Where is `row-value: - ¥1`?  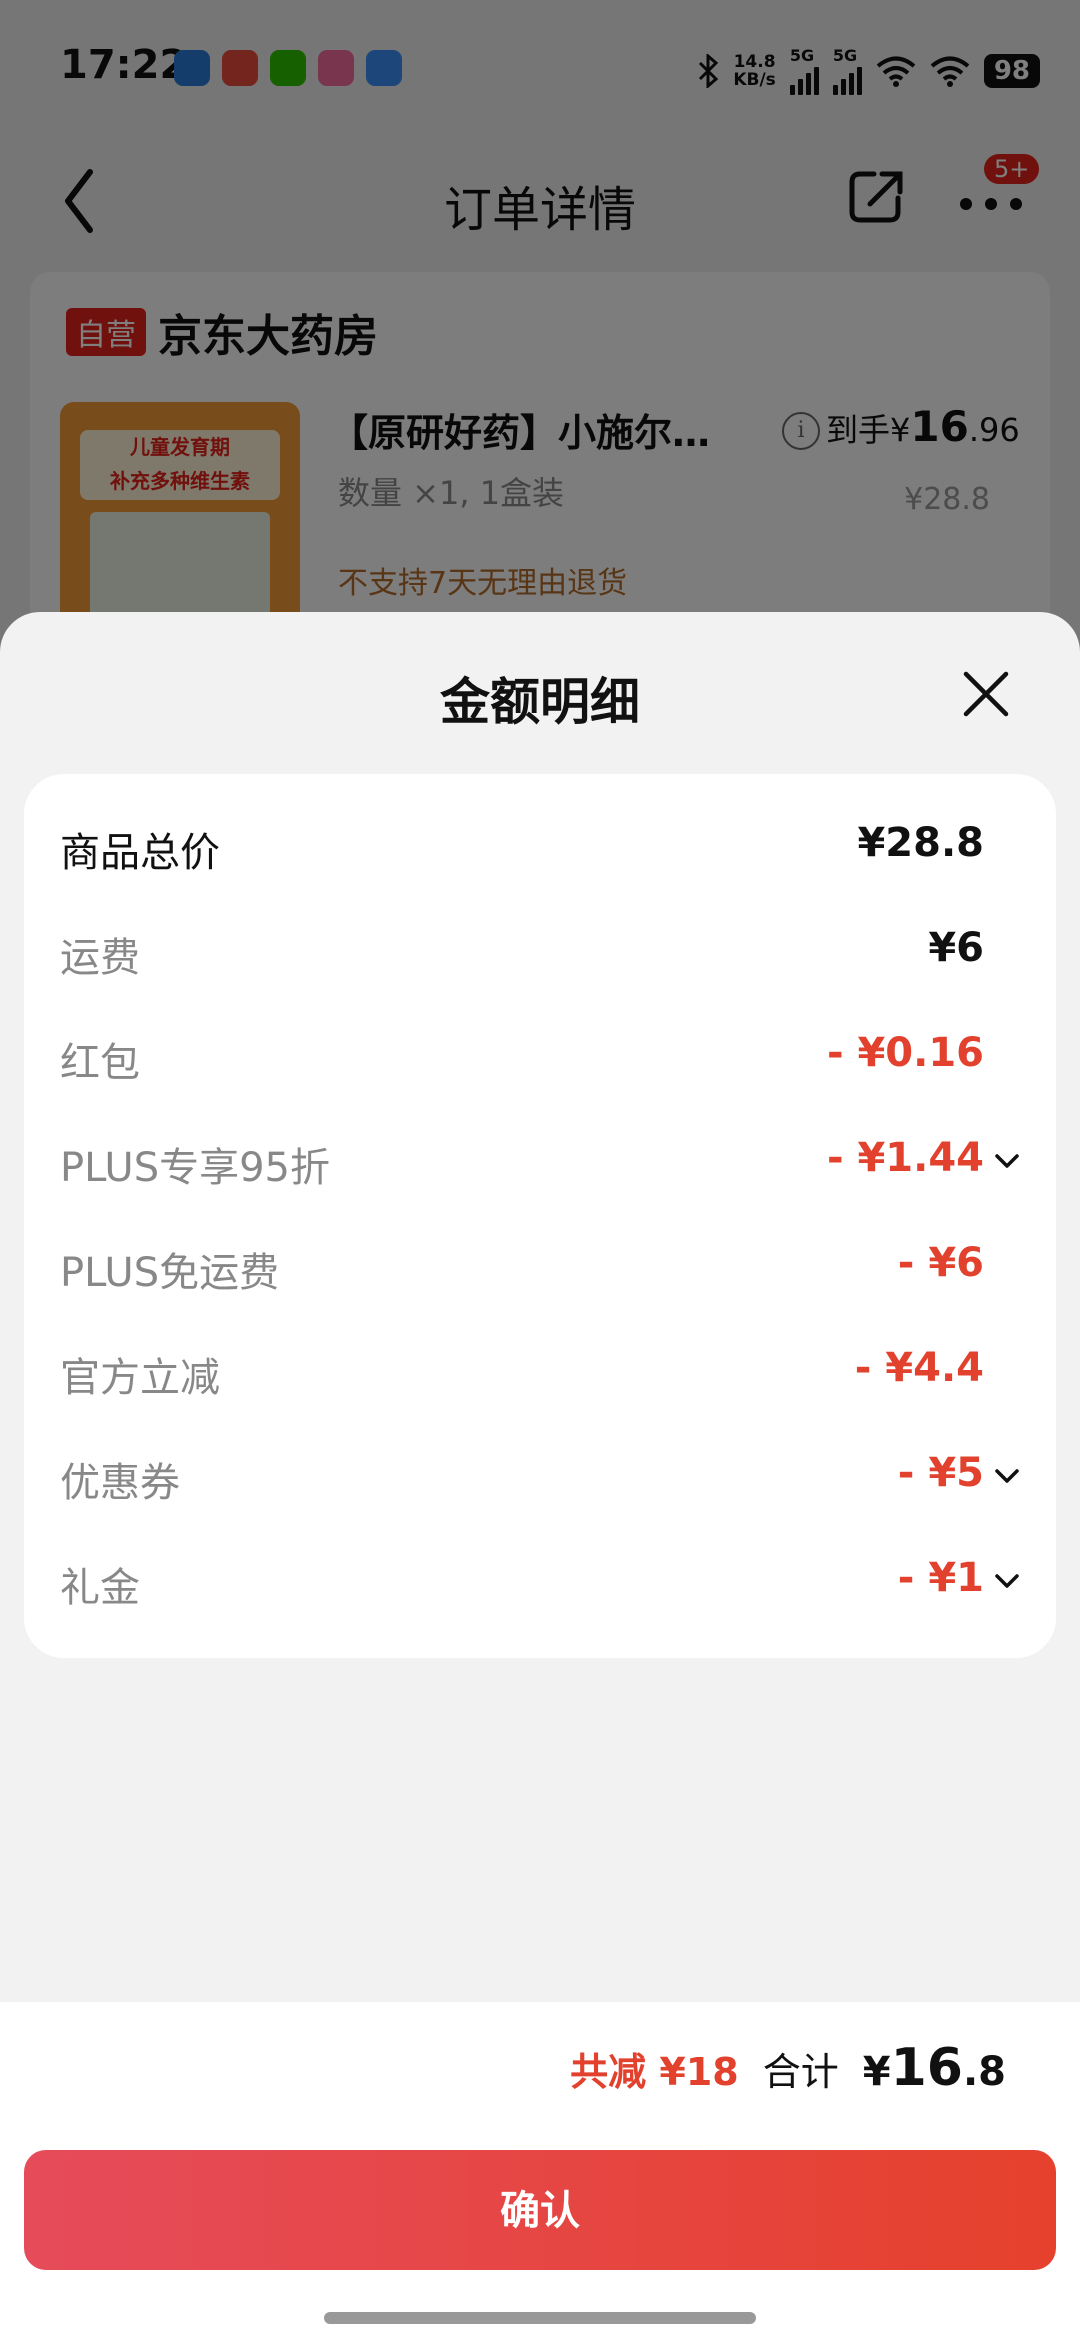 row-value: - ¥1 is located at coordinates (941, 1578).